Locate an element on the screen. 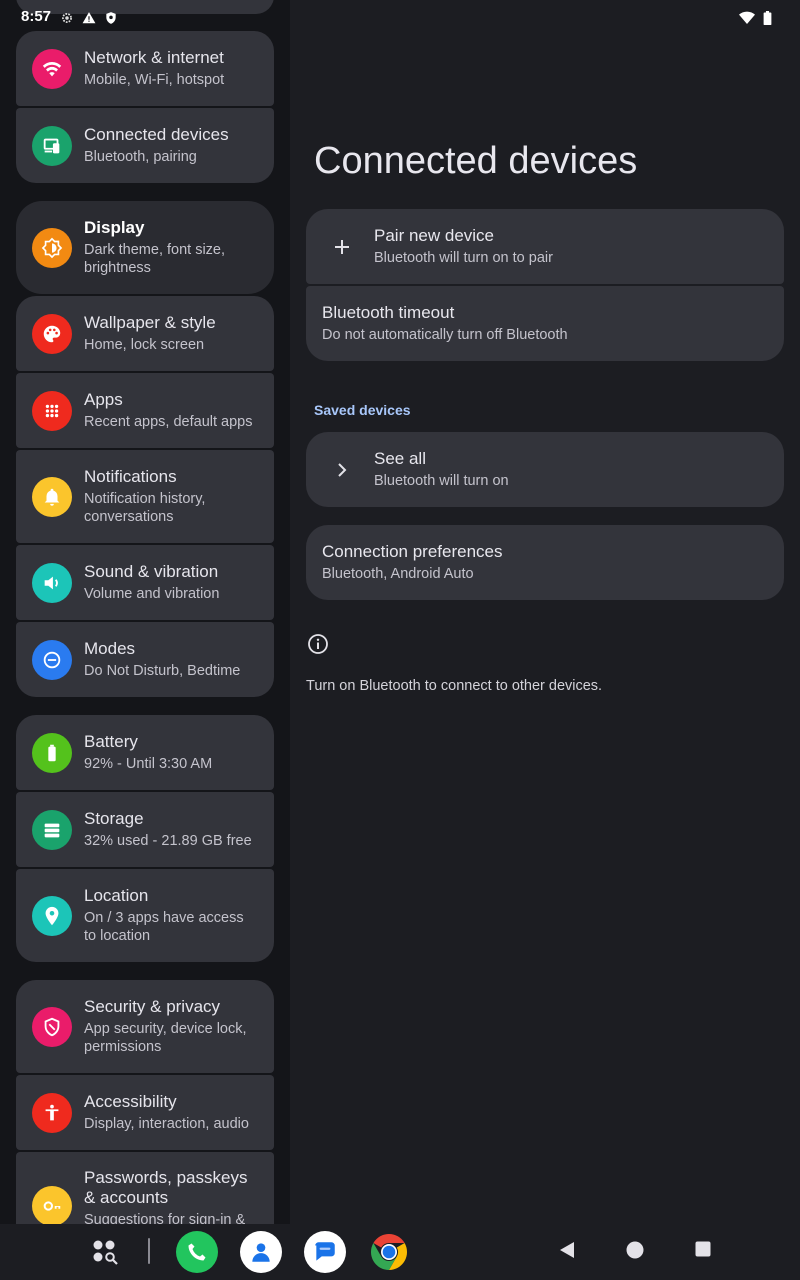  sidebar-item-subtitle-line2: to location is located at coordinates (117, 936).